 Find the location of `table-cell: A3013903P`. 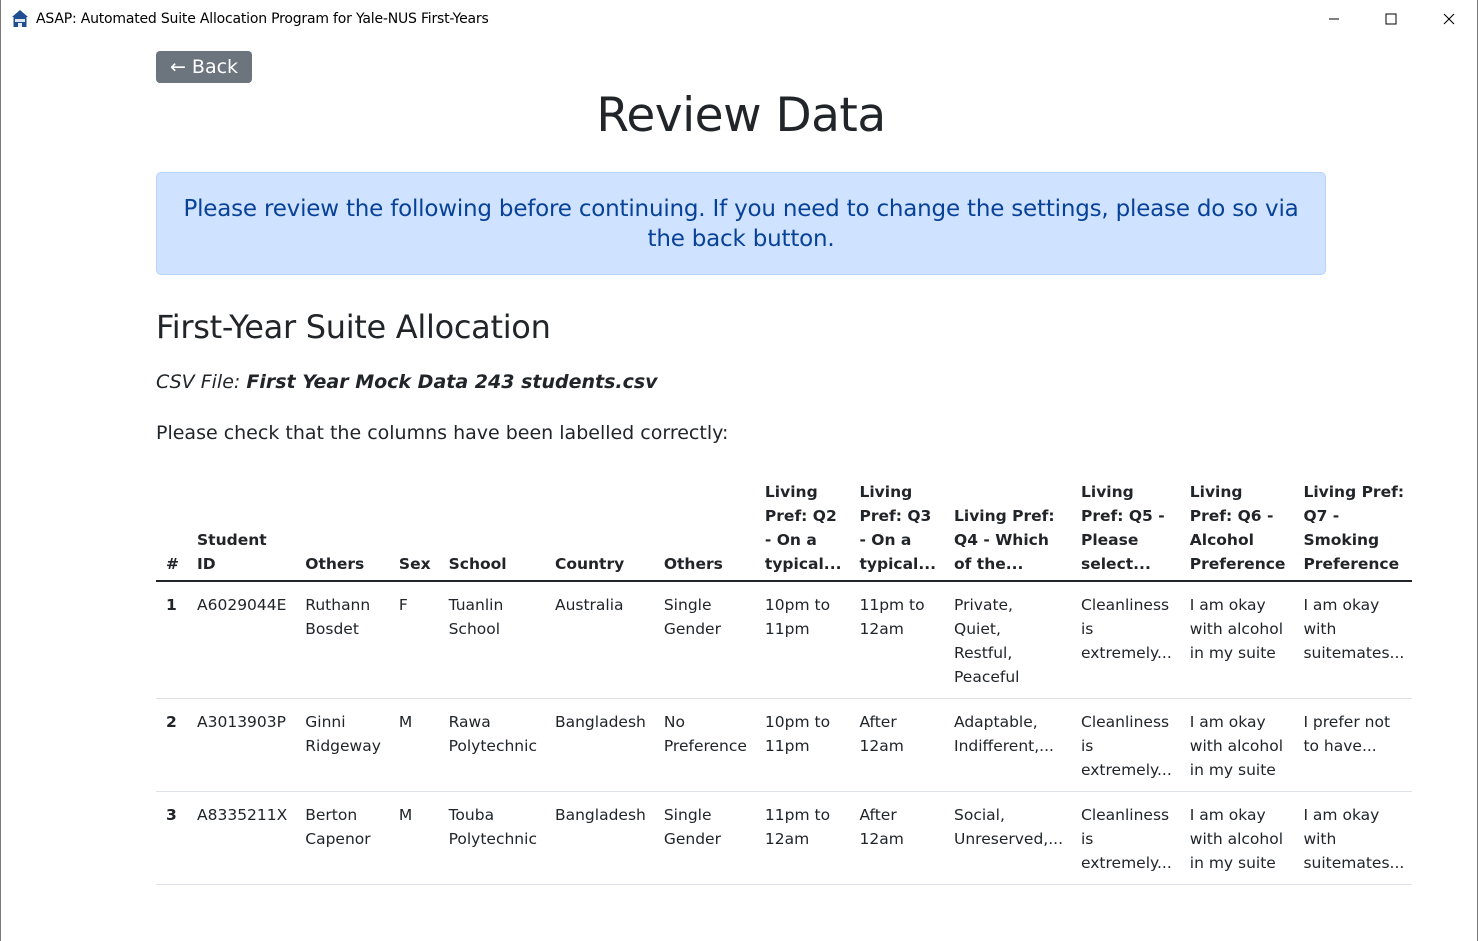

table-cell: A3013903P is located at coordinates (241, 745).